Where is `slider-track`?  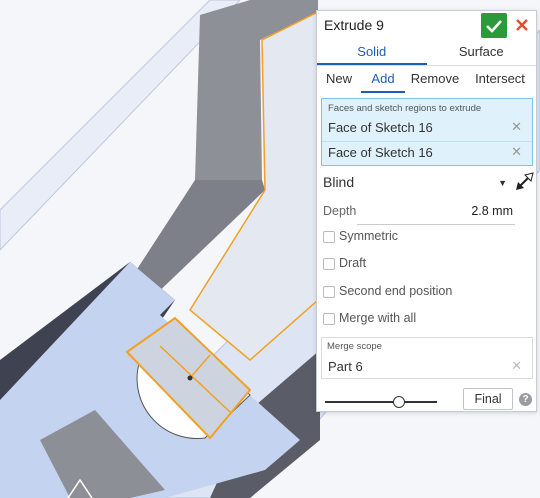
slider-track is located at coordinates (381, 402).